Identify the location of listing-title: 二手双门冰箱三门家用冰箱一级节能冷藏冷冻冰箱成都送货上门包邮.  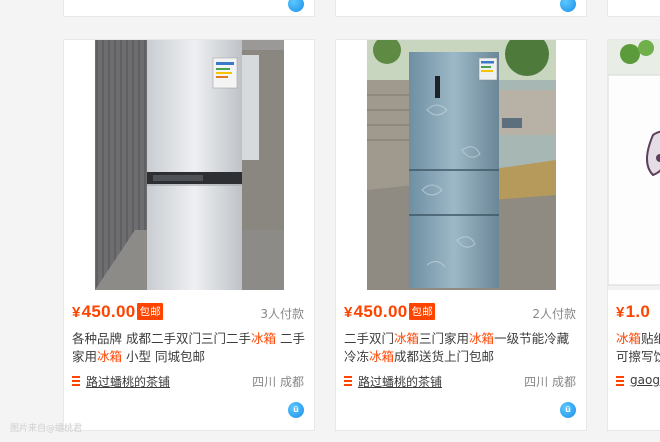
(461, 348).